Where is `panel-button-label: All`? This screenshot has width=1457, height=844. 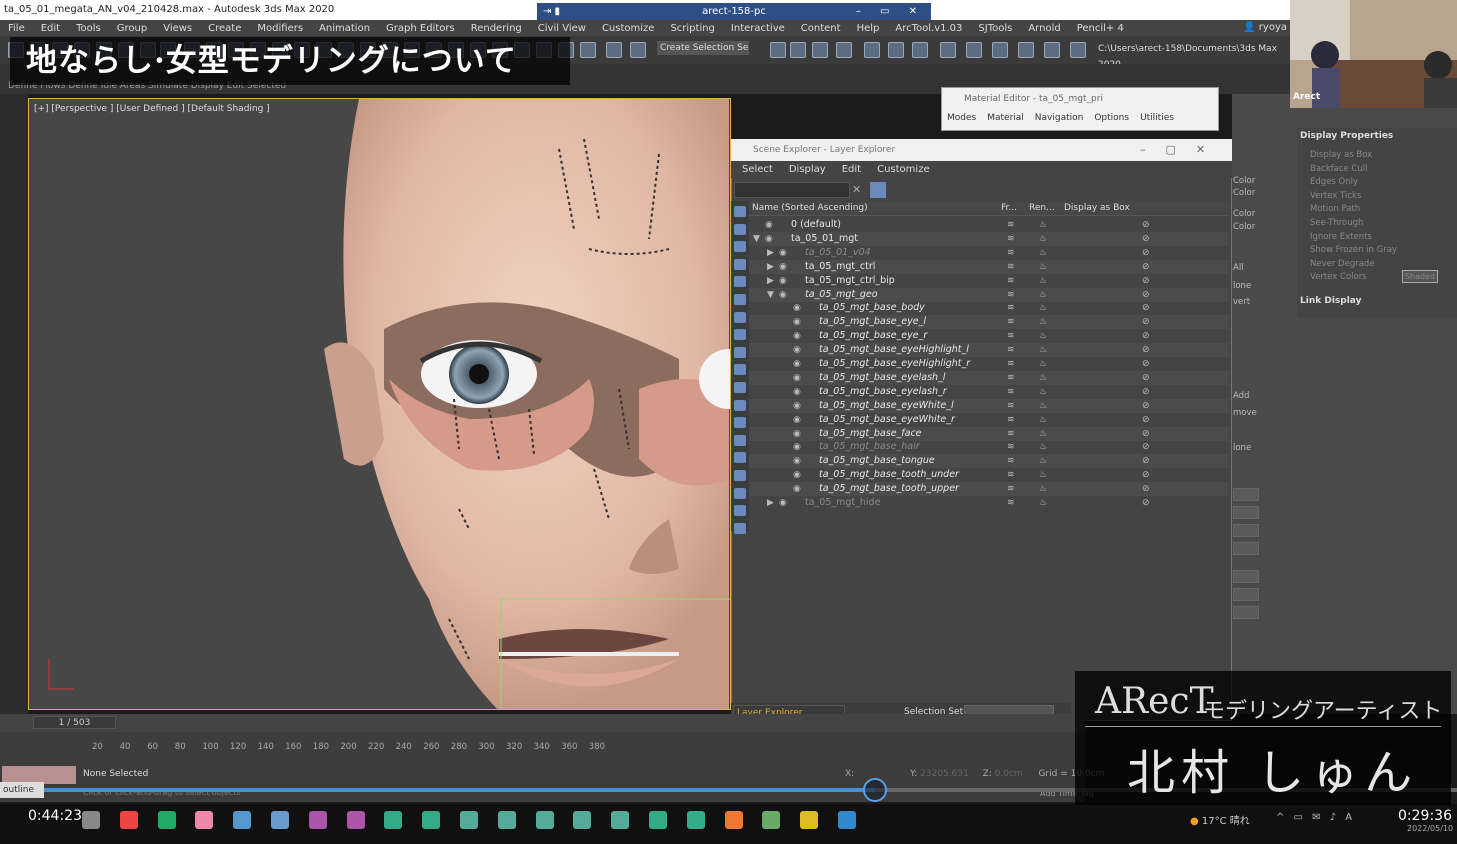
panel-button-label: All is located at coordinates (1238, 268).